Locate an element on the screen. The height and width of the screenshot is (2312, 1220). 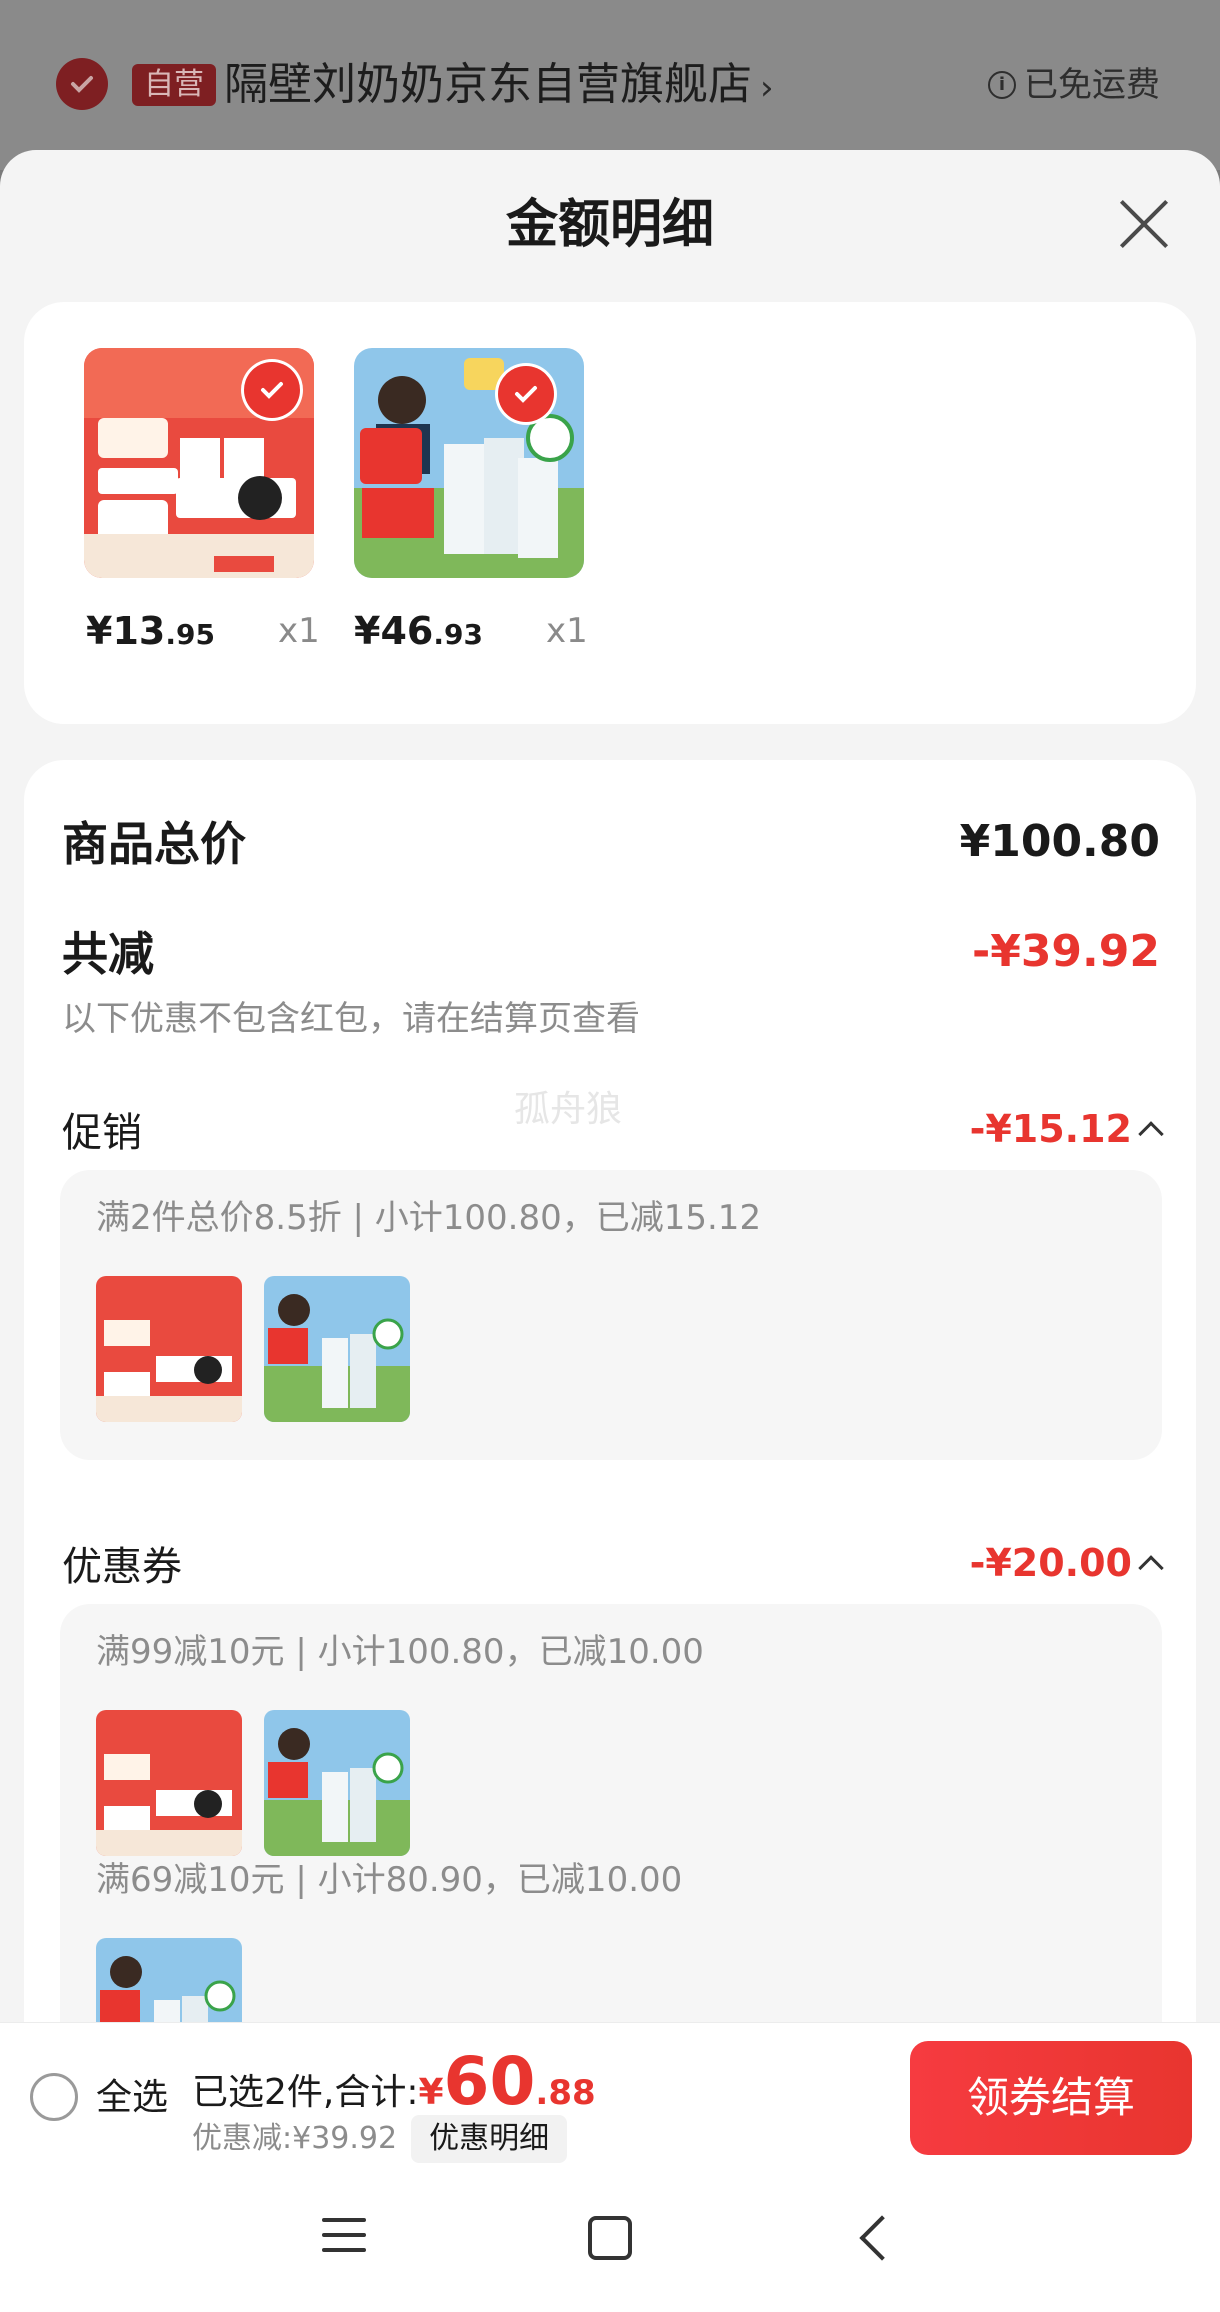
coupon-section-header: 优惠券 -¥20.00 is located at coordinates (613, 1563).